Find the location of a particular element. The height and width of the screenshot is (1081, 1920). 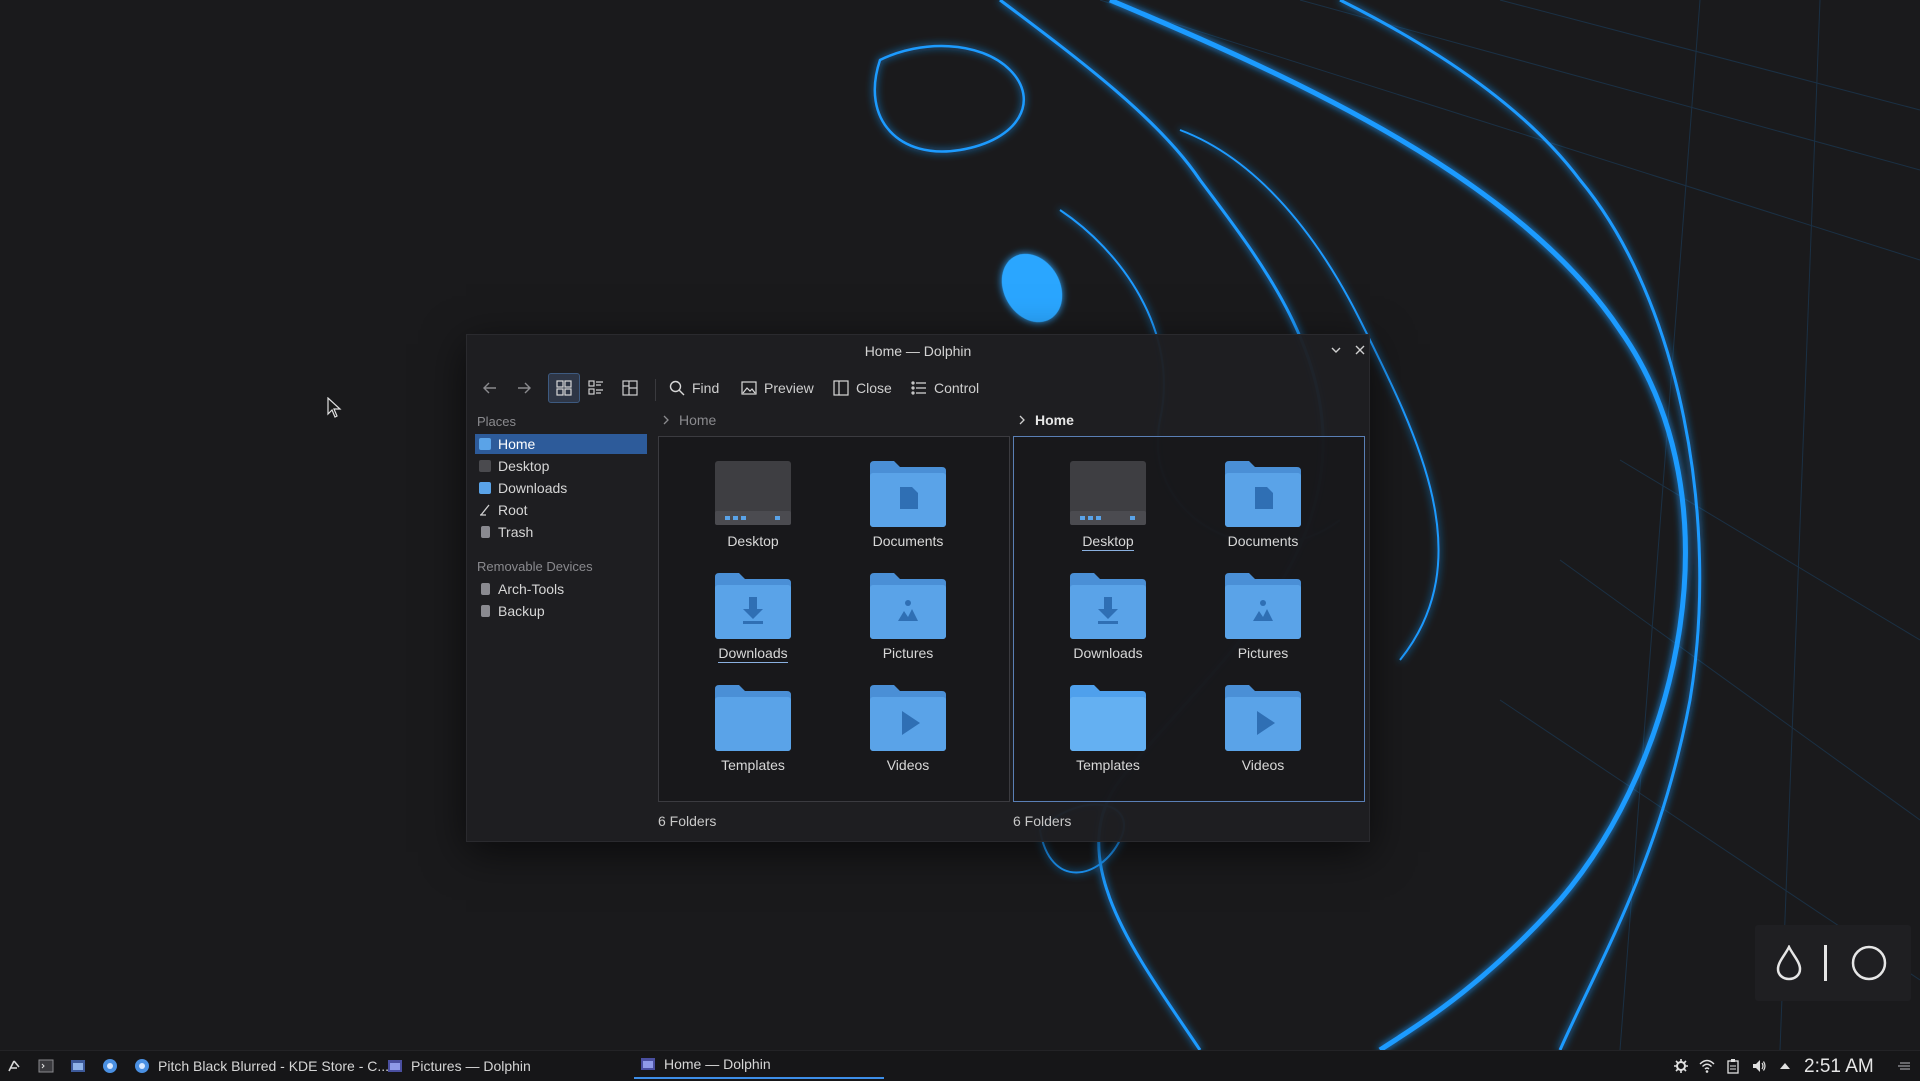

details-view-button is located at coordinates (596, 388).